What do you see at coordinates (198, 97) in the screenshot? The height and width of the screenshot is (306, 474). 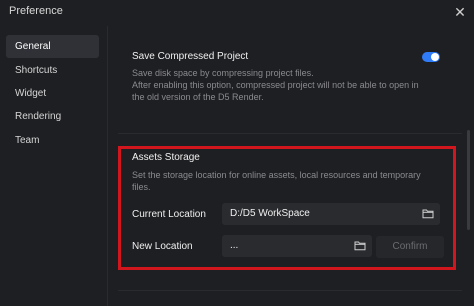 I see `compress-desc-line3: the old version of the D5 Render.` at bounding box center [198, 97].